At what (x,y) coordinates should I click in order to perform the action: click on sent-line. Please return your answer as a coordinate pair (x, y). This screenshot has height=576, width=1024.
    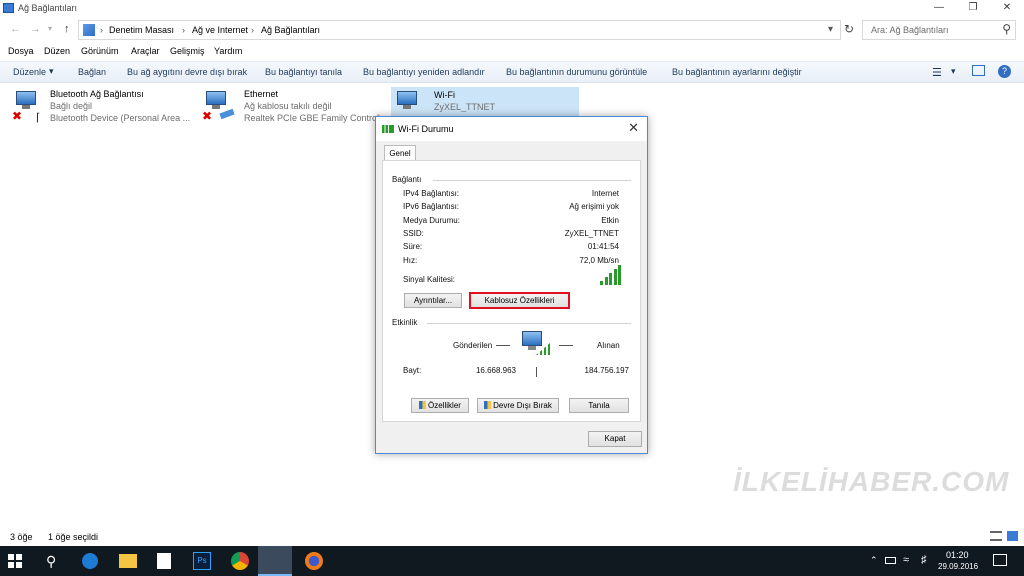
    Looking at the image, I should click on (503, 345).